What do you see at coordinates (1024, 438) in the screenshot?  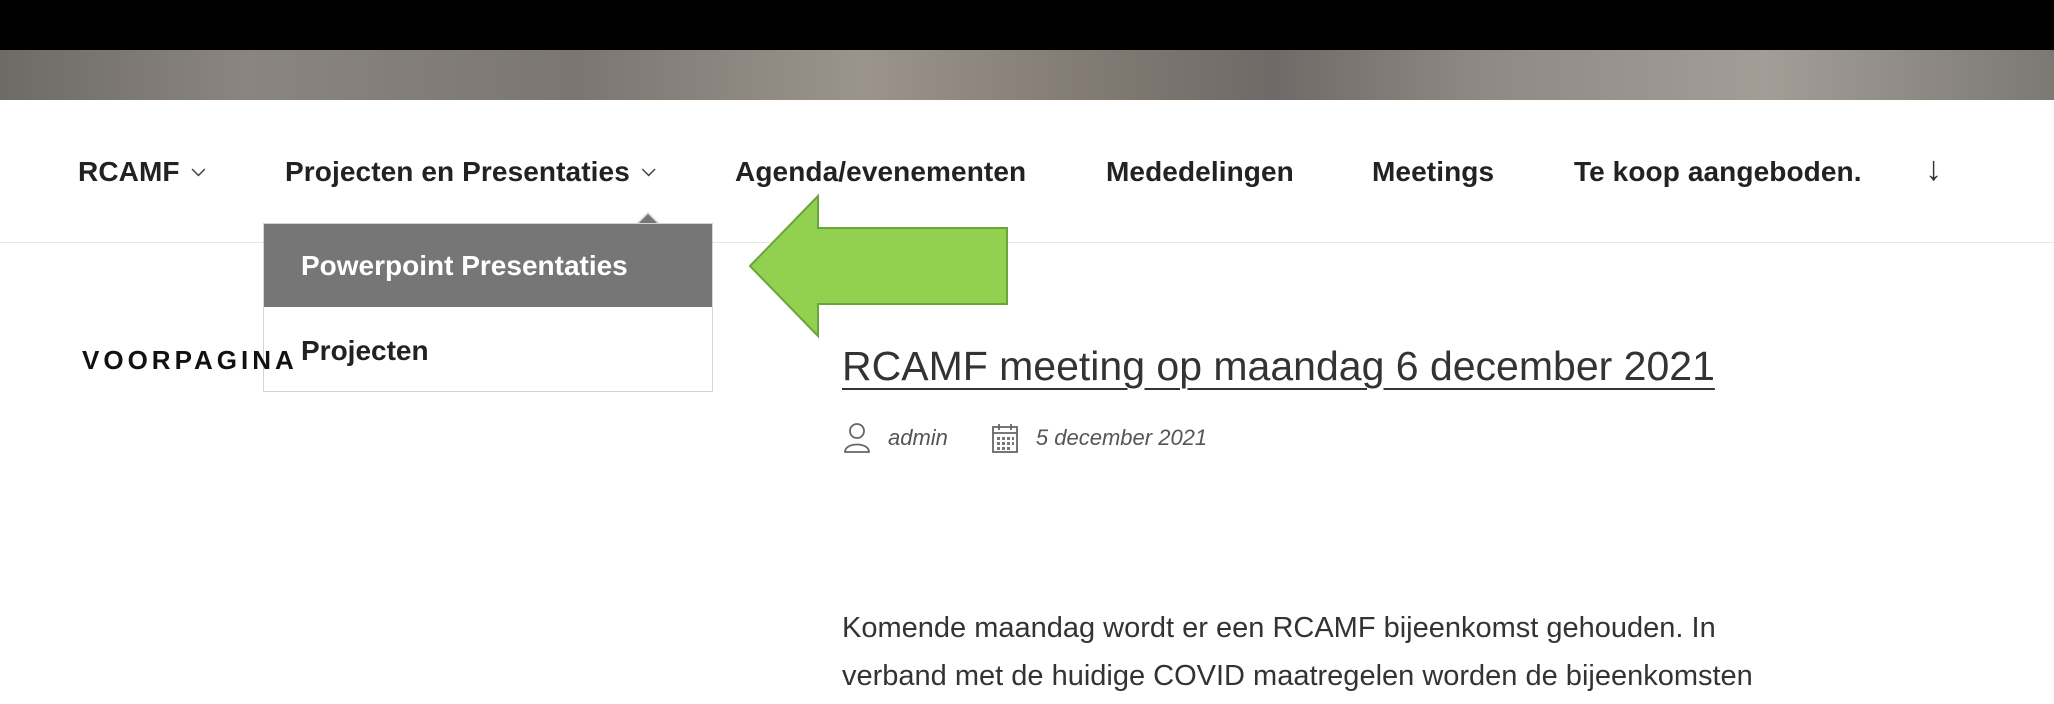 I see `post-meta: admin 5 december 2021` at bounding box center [1024, 438].